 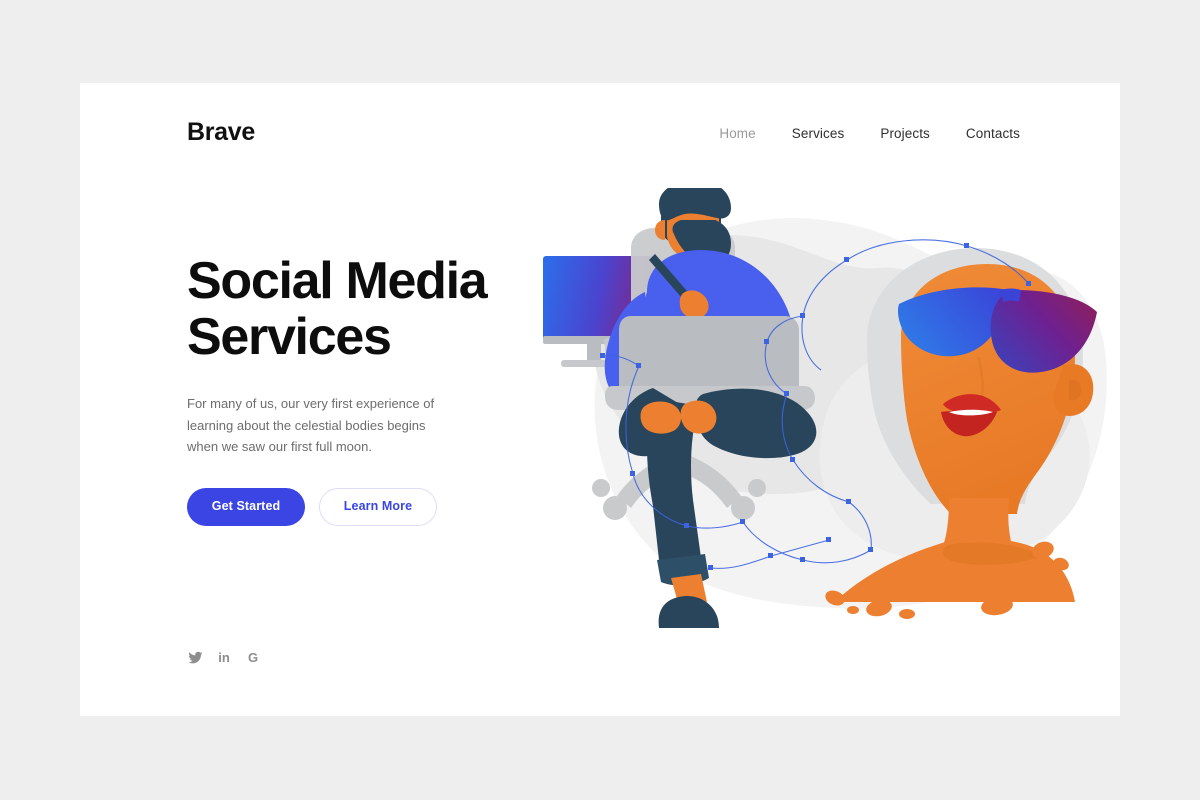 What do you see at coordinates (337, 281) in the screenshot?
I see `hero-title-line-1: Social Media` at bounding box center [337, 281].